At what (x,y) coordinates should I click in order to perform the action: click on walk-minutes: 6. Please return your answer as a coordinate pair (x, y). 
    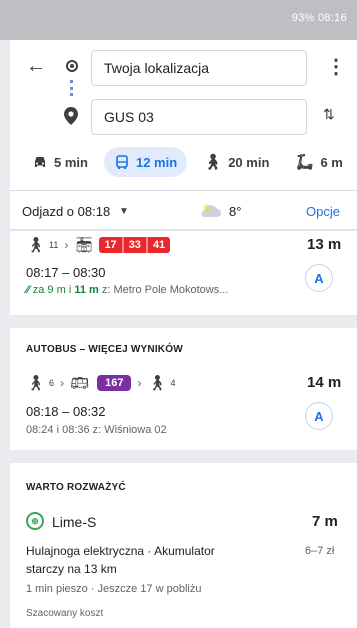
    Looking at the image, I should click on (52, 383).